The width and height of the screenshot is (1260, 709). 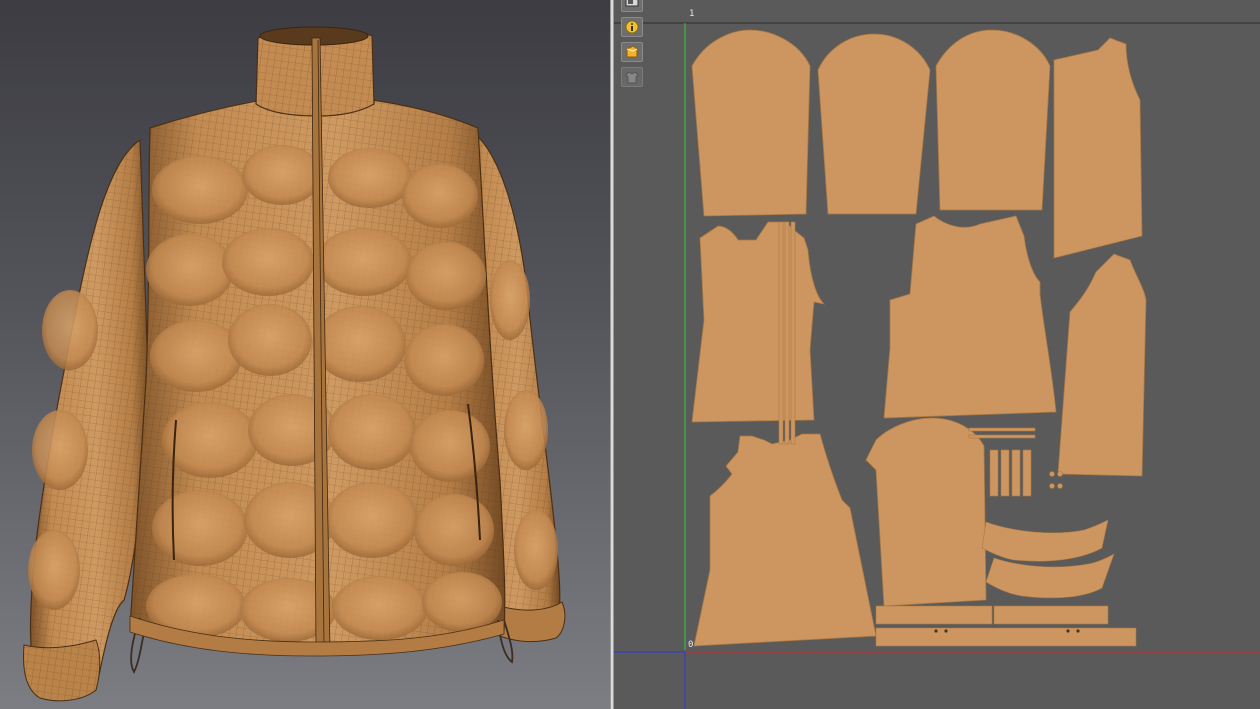 I want to click on origin-label: 0, so click(x=691, y=645).